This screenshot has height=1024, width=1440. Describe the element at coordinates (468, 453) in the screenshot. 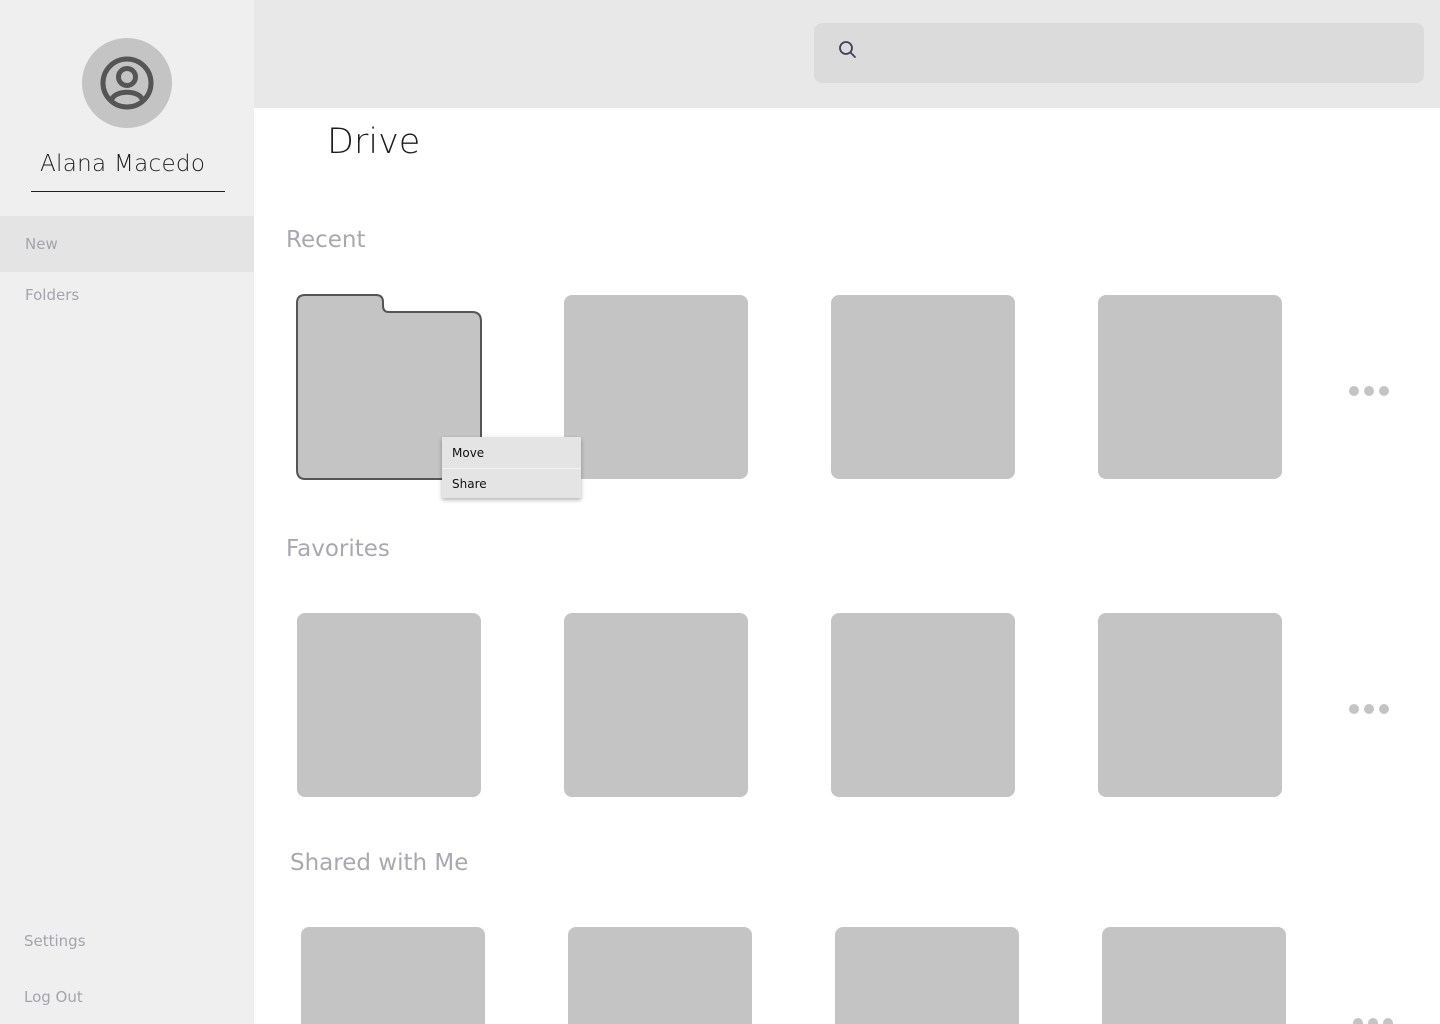

I see `context-menu-label: Move` at that location.